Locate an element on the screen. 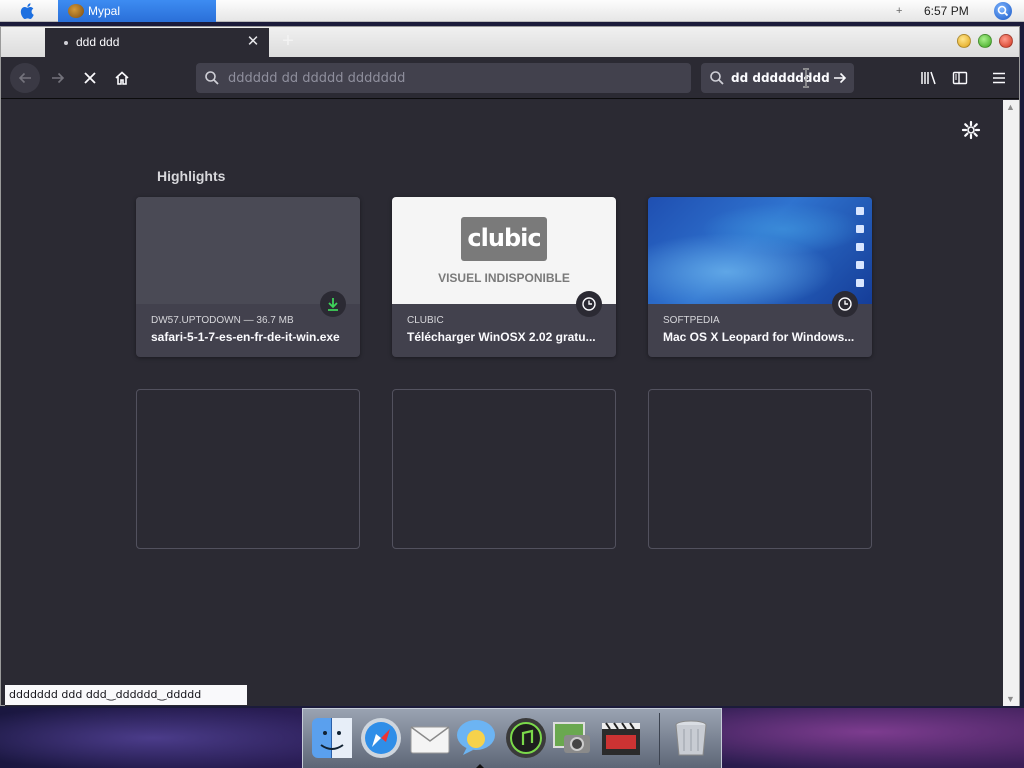 The width and height of the screenshot is (1024, 768). ichat-icon is located at coordinates (476, 738).